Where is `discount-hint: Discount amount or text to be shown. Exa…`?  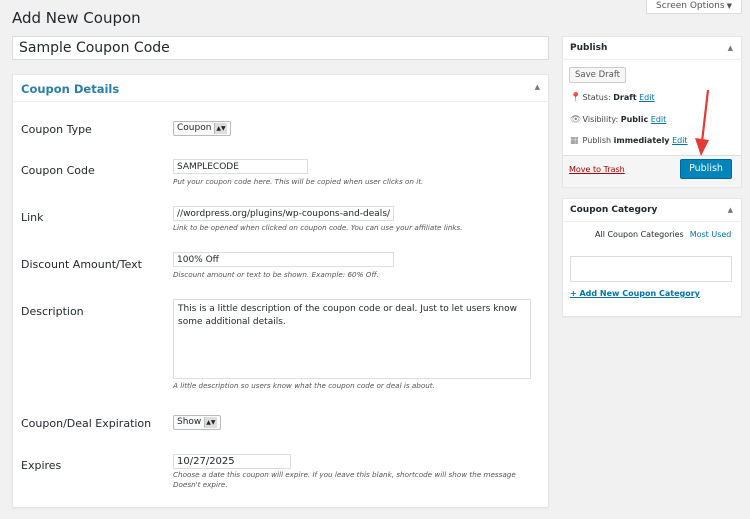 discount-hint: Discount amount or text to be shown. Exa… is located at coordinates (276, 274).